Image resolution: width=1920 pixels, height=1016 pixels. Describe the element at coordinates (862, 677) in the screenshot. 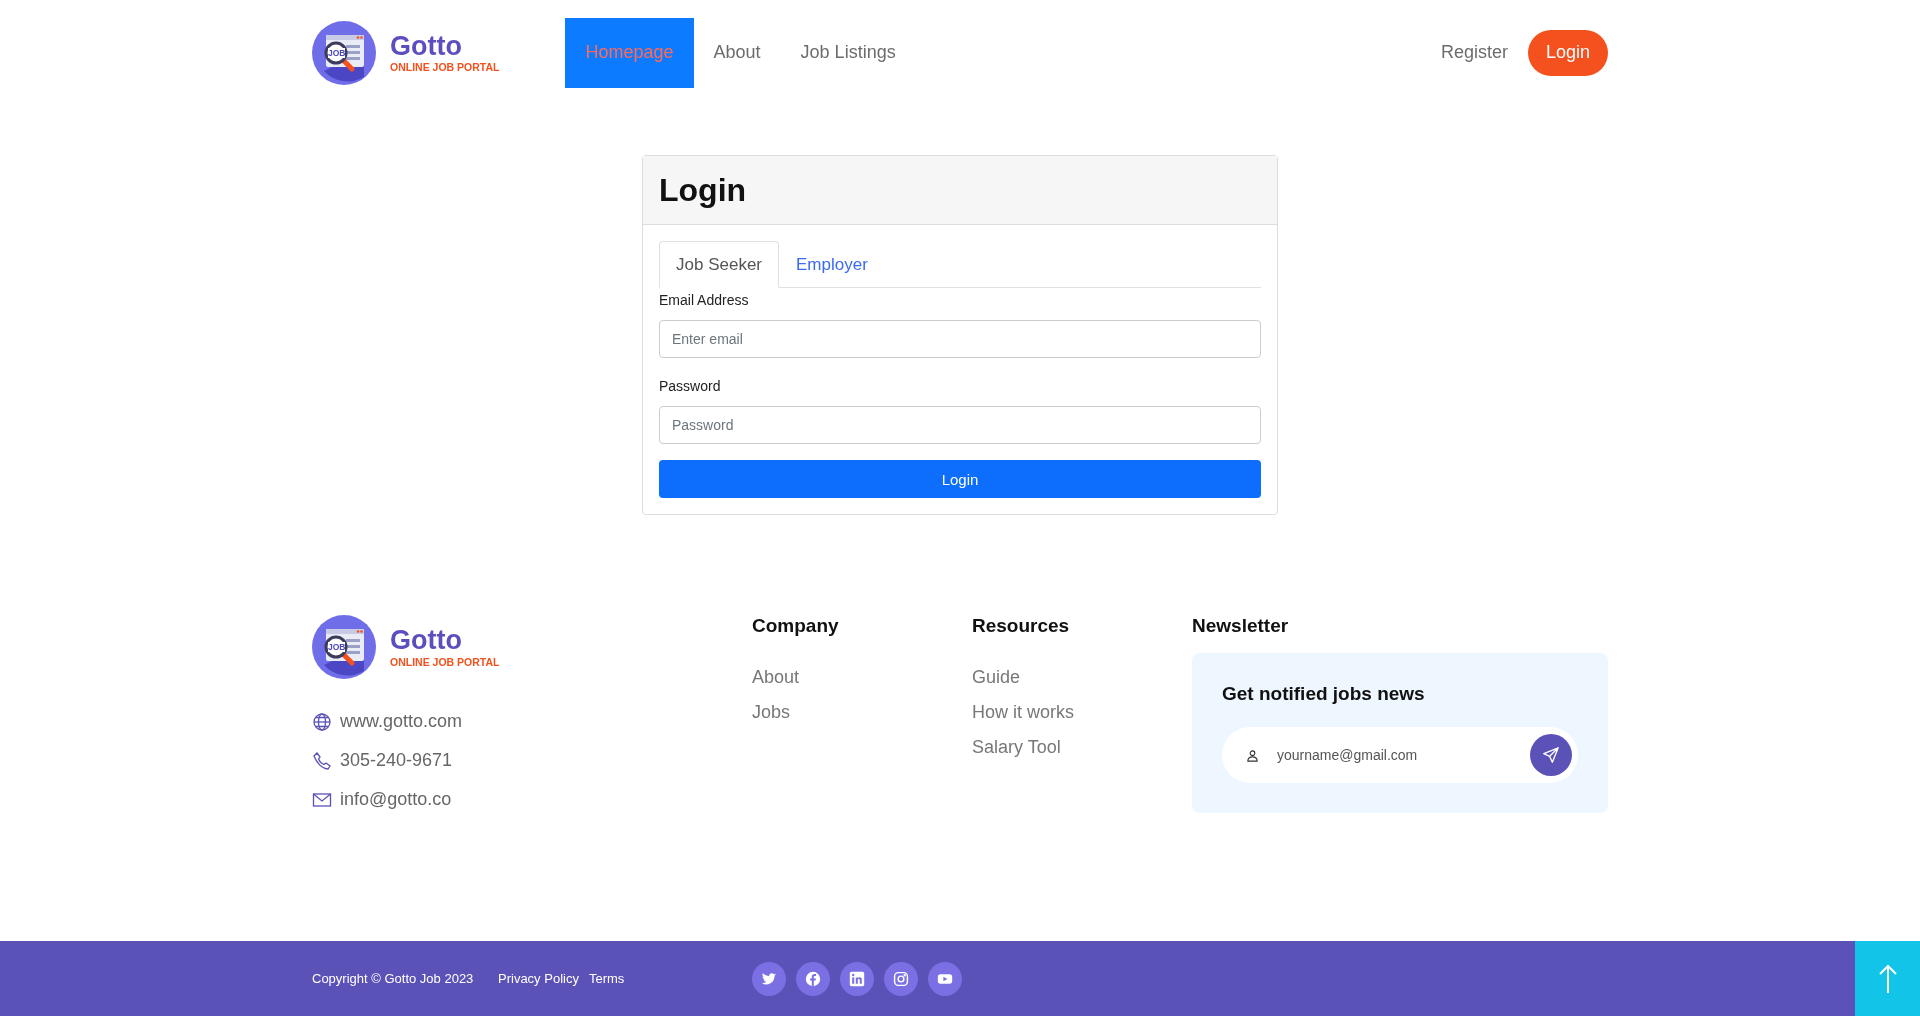

I see `footer-link: About` at that location.